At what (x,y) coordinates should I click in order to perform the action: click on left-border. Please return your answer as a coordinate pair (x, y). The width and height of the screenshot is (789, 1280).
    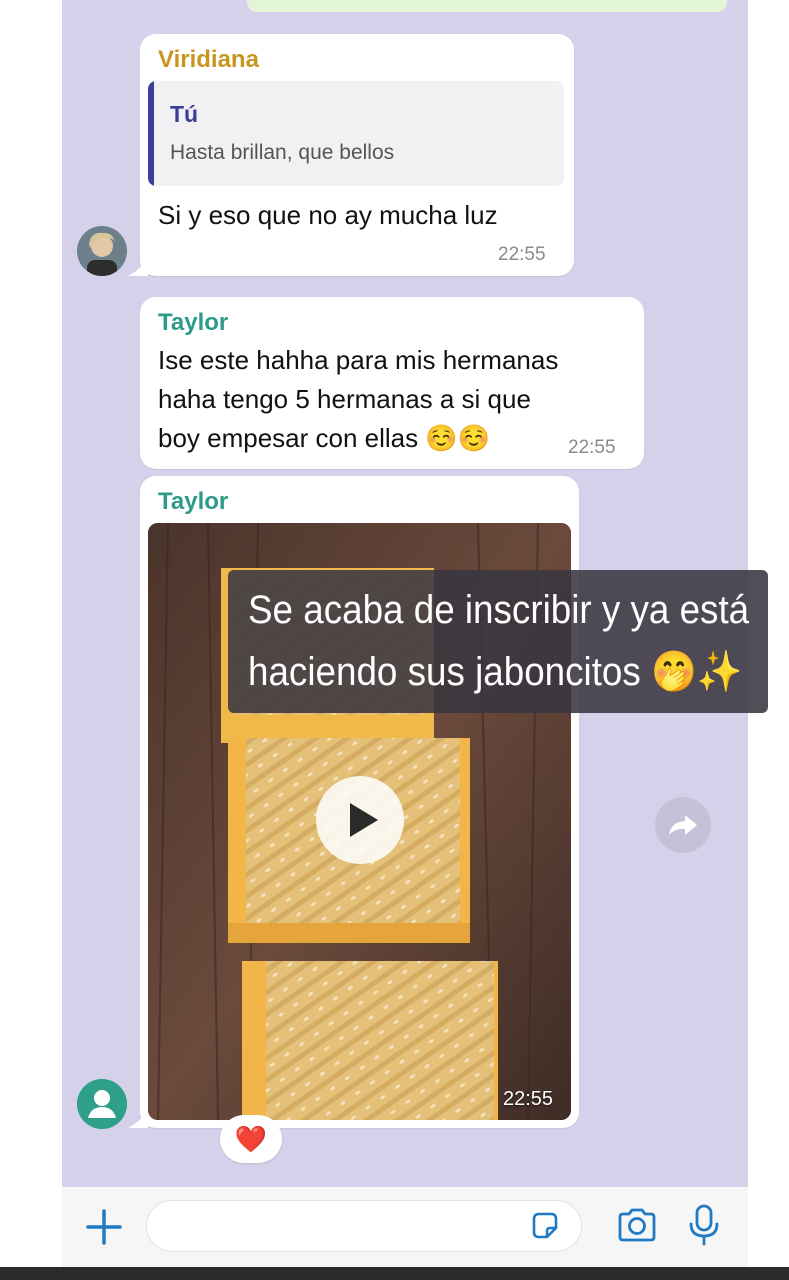
    Looking at the image, I should click on (31, 640).